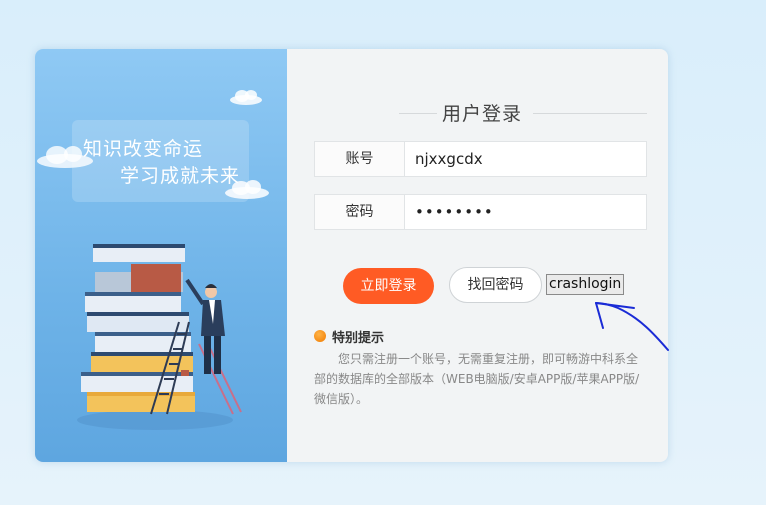  Describe the element at coordinates (495, 285) in the screenshot. I see `find-password-button: 找回密码` at that location.